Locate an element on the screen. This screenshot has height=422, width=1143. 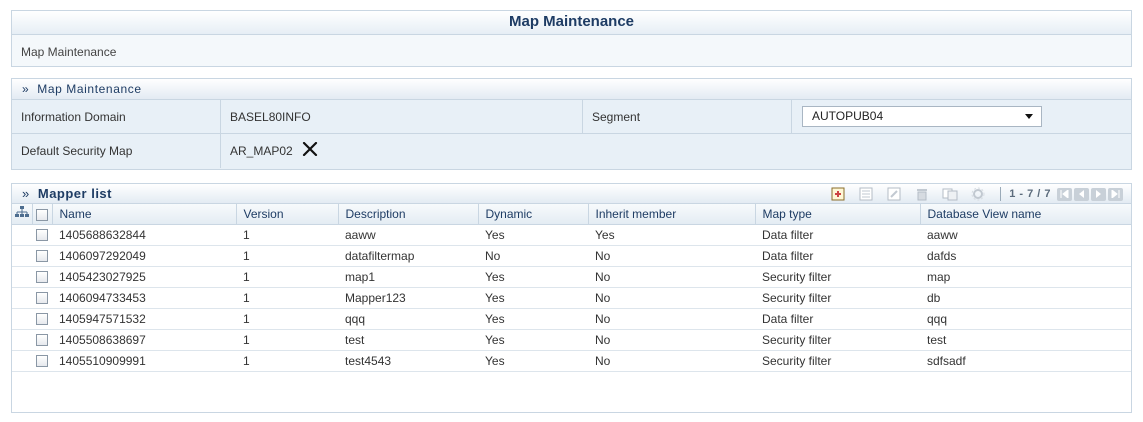
copy-icon is located at coordinates (950, 194).